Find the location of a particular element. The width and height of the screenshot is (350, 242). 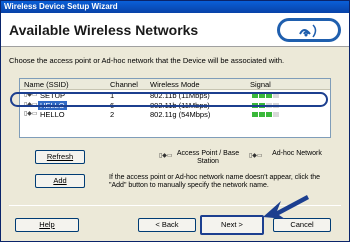

row-mode: 802.11g (54Mbps) is located at coordinates (180, 114).